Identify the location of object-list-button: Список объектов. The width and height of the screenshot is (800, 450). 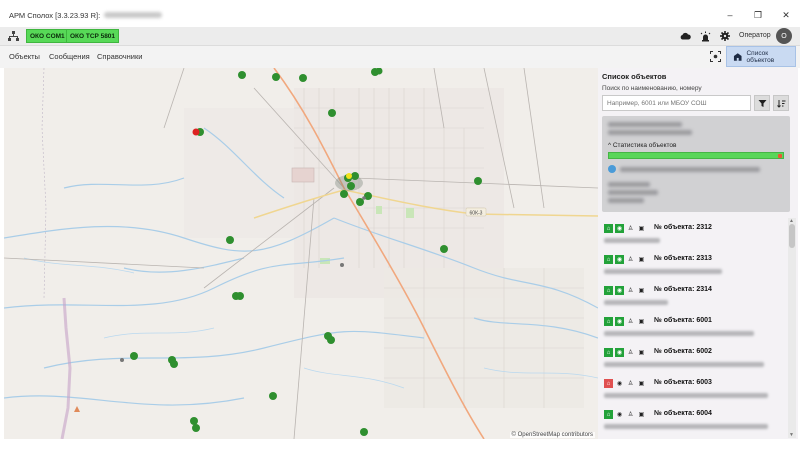
(761, 56).